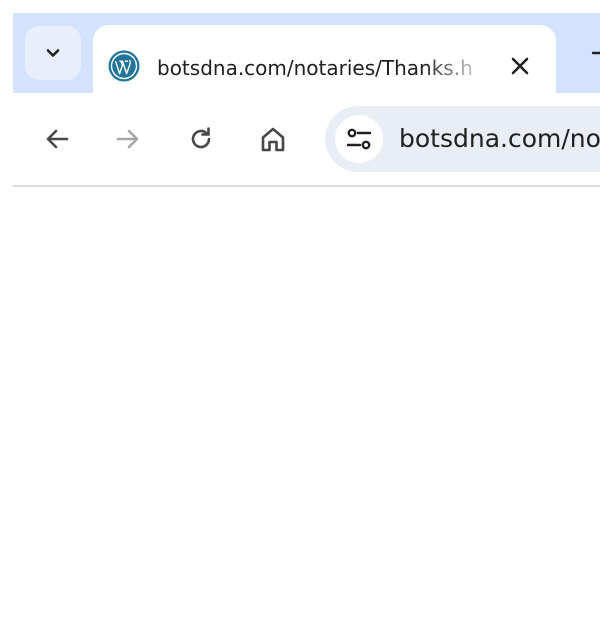  What do you see at coordinates (124, 66) in the screenshot?
I see `wordpress-icon` at bounding box center [124, 66].